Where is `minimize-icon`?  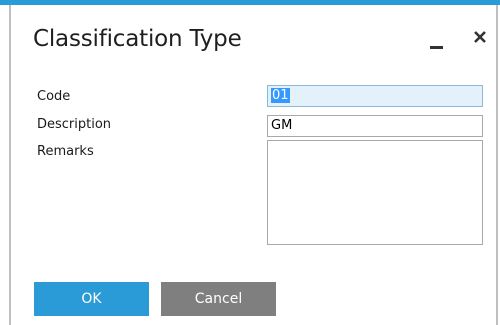 minimize-icon is located at coordinates (436, 47).